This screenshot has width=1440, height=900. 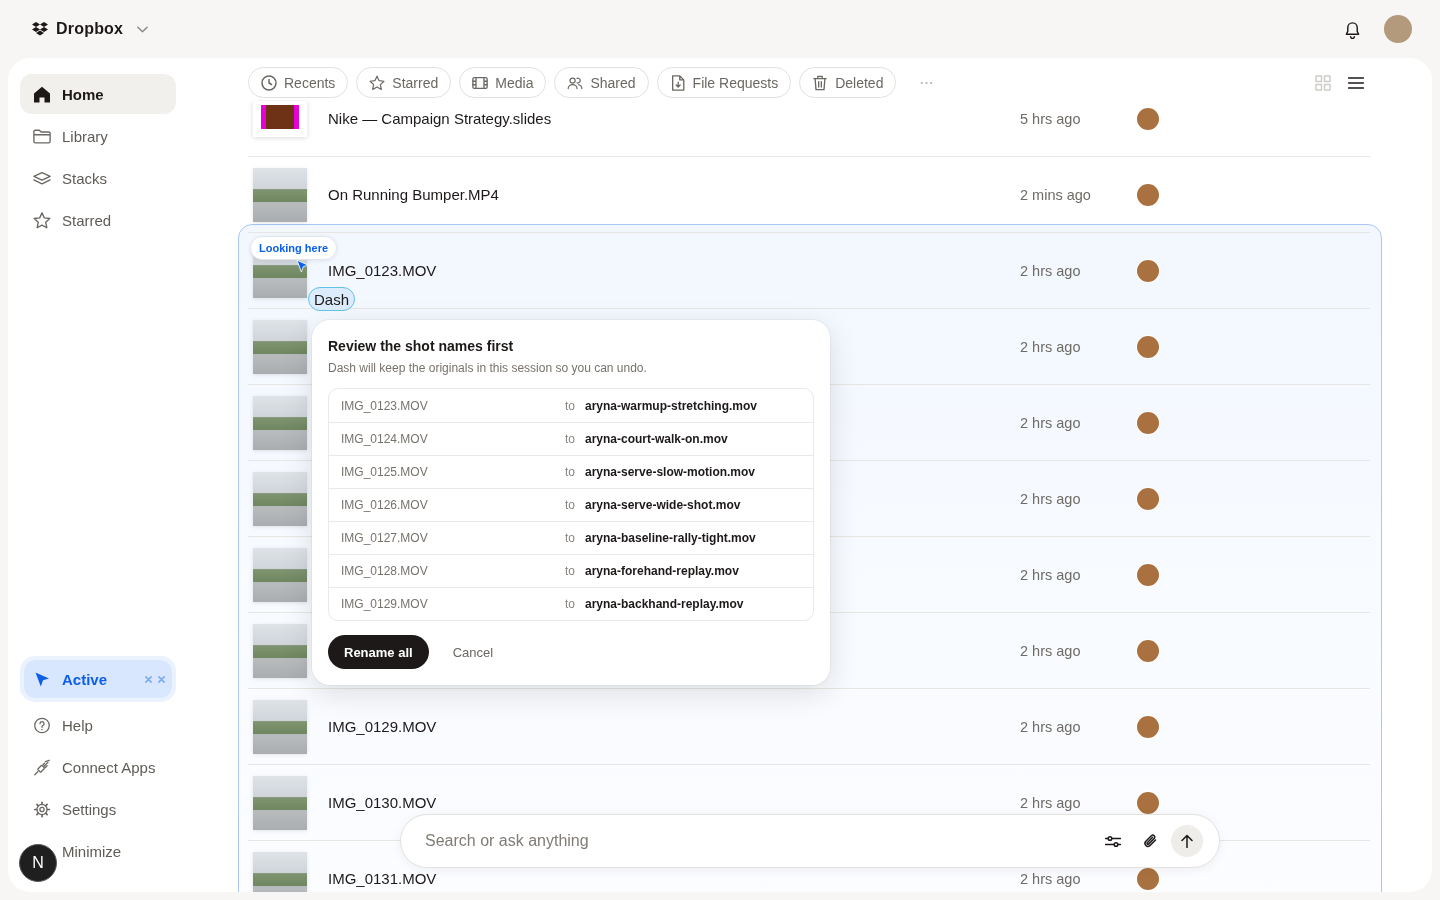 What do you see at coordinates (601, 82) in the screenshot?
I see `filter-chip: Shared` at bounding box center [601, 82].